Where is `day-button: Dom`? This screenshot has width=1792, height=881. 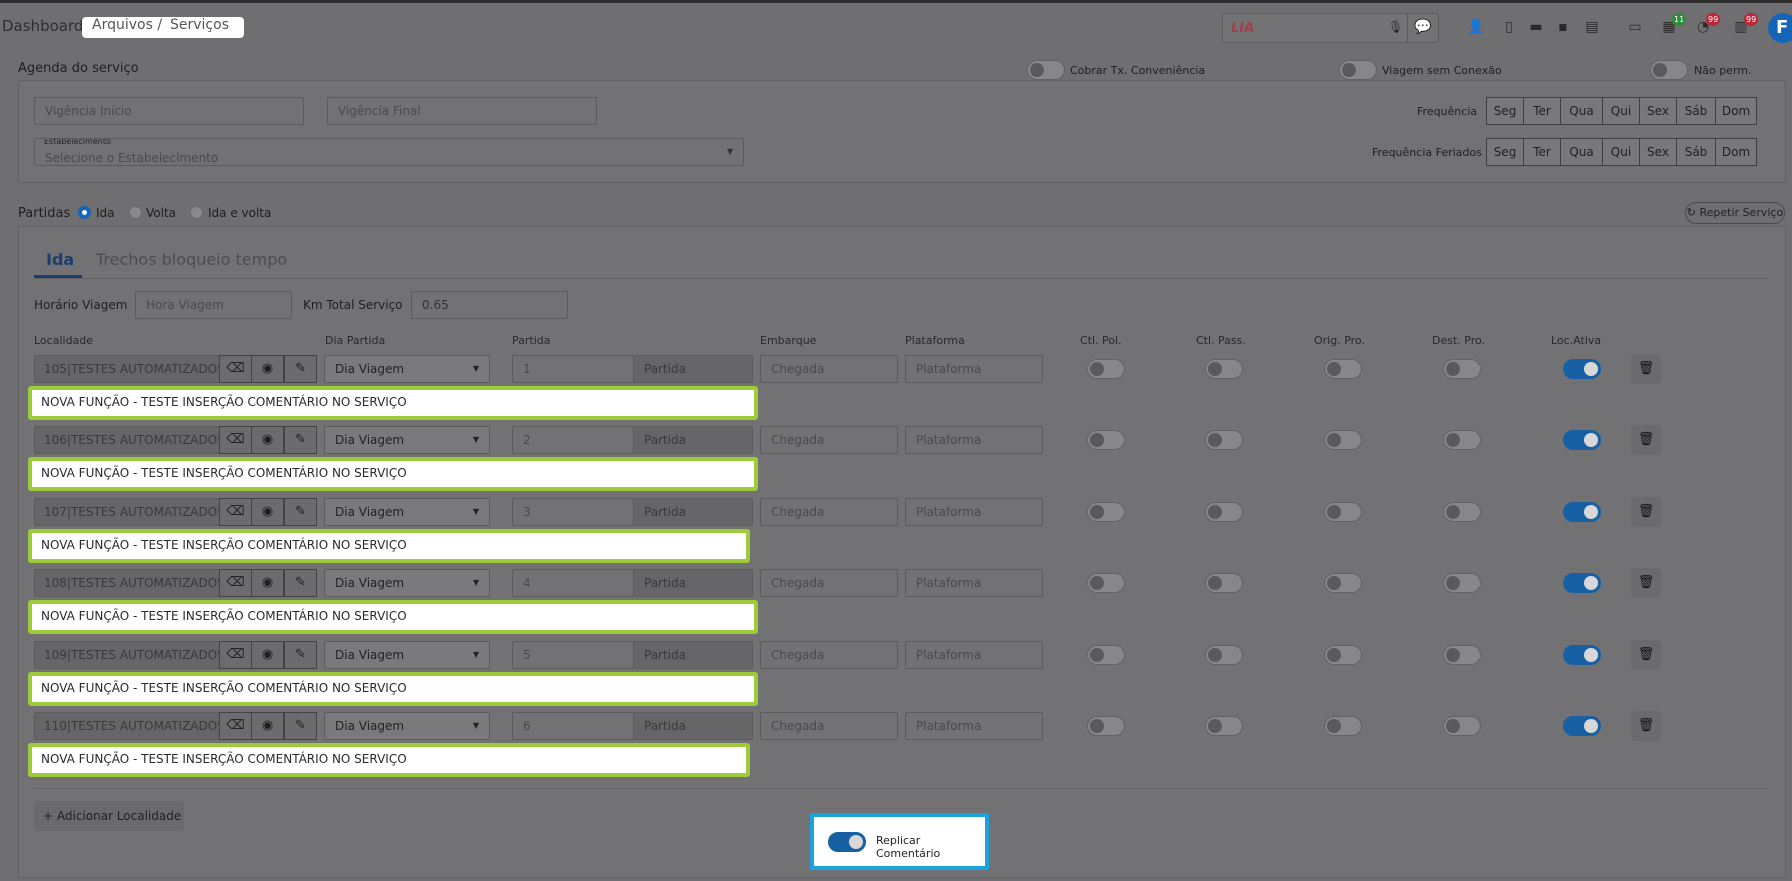
day-button: Dom is located at coordinates (1736, 111).